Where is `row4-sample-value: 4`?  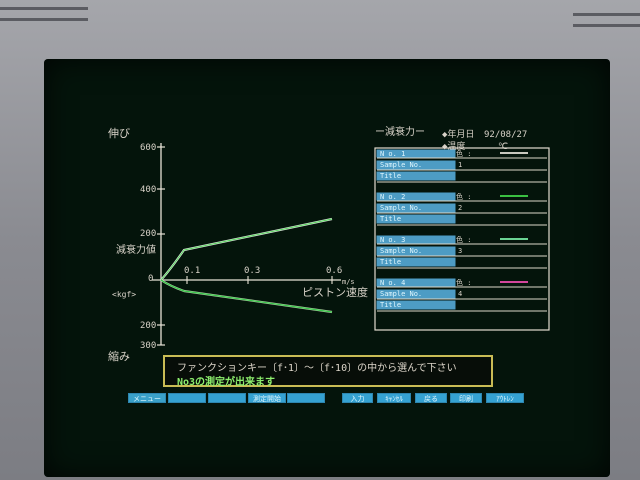
row4-sample-value: 4 is located at coordinates (460, 294).